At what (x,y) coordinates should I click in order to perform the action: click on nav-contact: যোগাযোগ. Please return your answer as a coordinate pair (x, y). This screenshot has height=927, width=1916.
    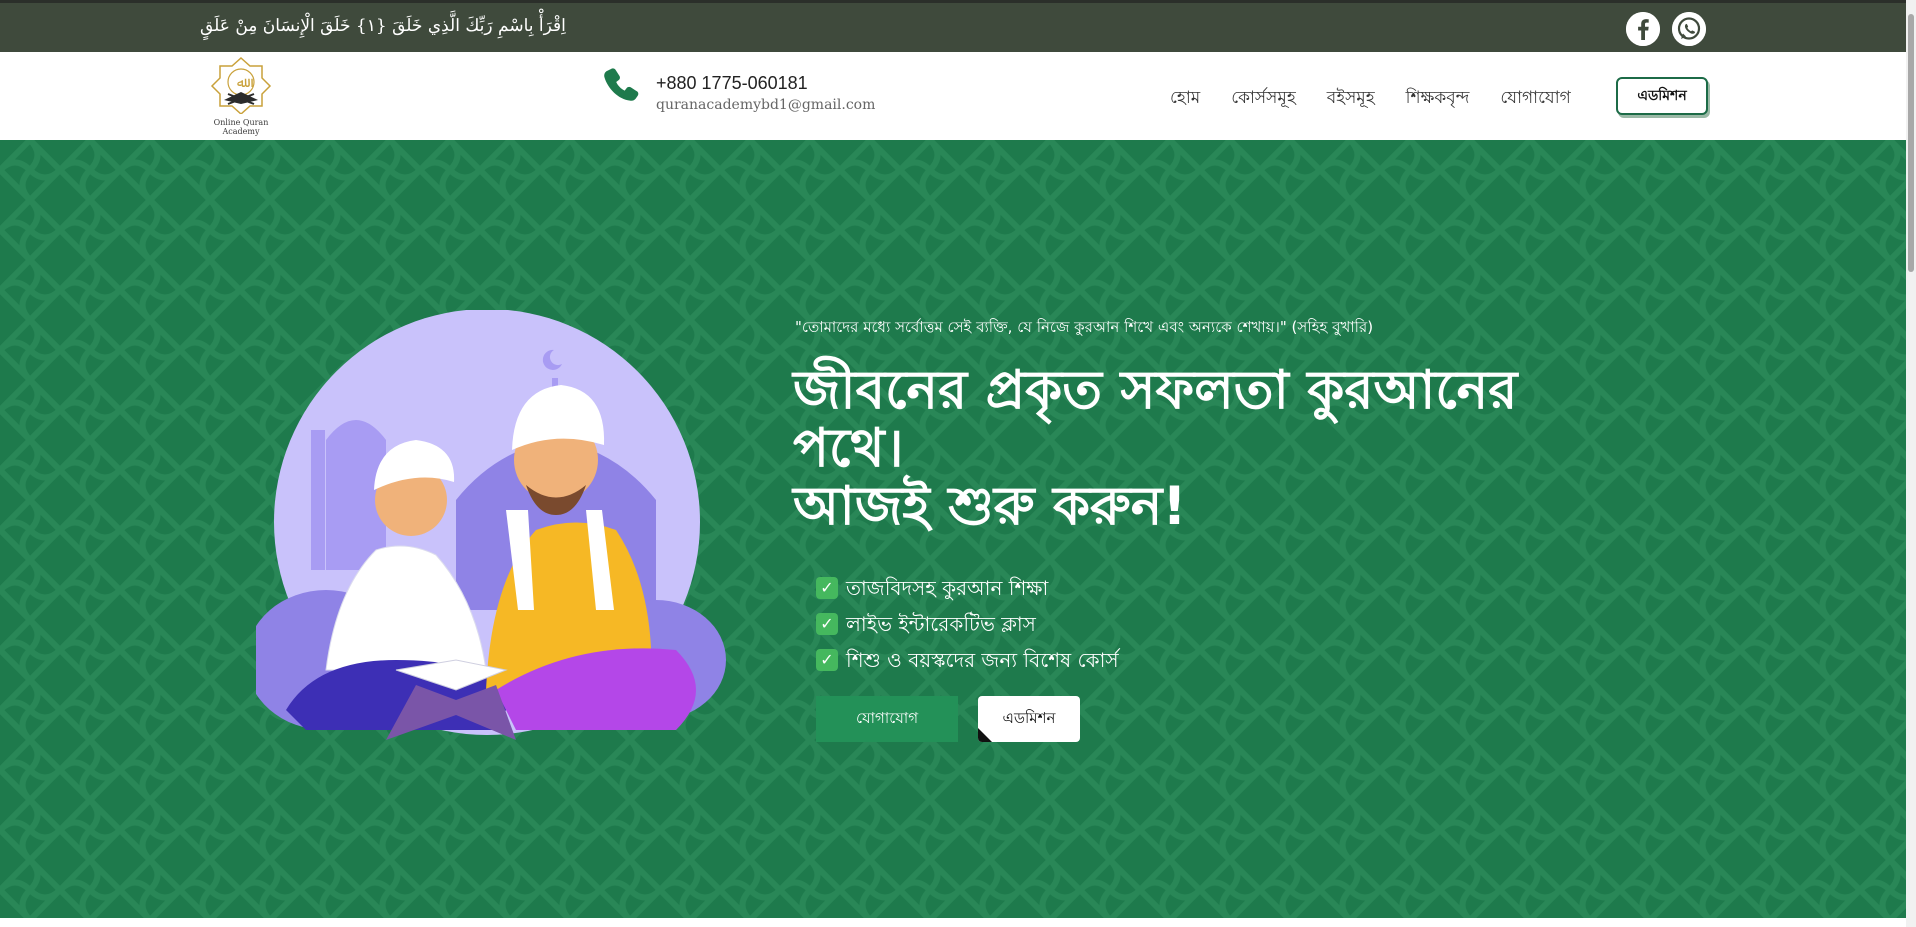
    Looking at the image, I should click on (1535, 99).